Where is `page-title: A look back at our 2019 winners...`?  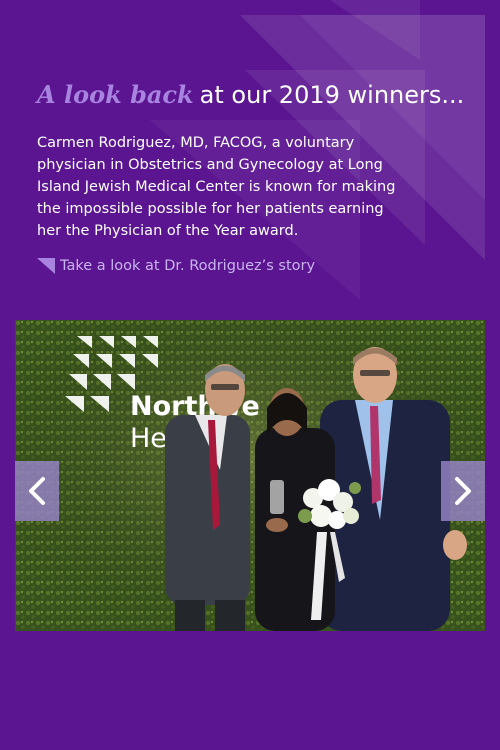
page-title: A look back at our 2019 winners... is located at coordinates (250, 94).